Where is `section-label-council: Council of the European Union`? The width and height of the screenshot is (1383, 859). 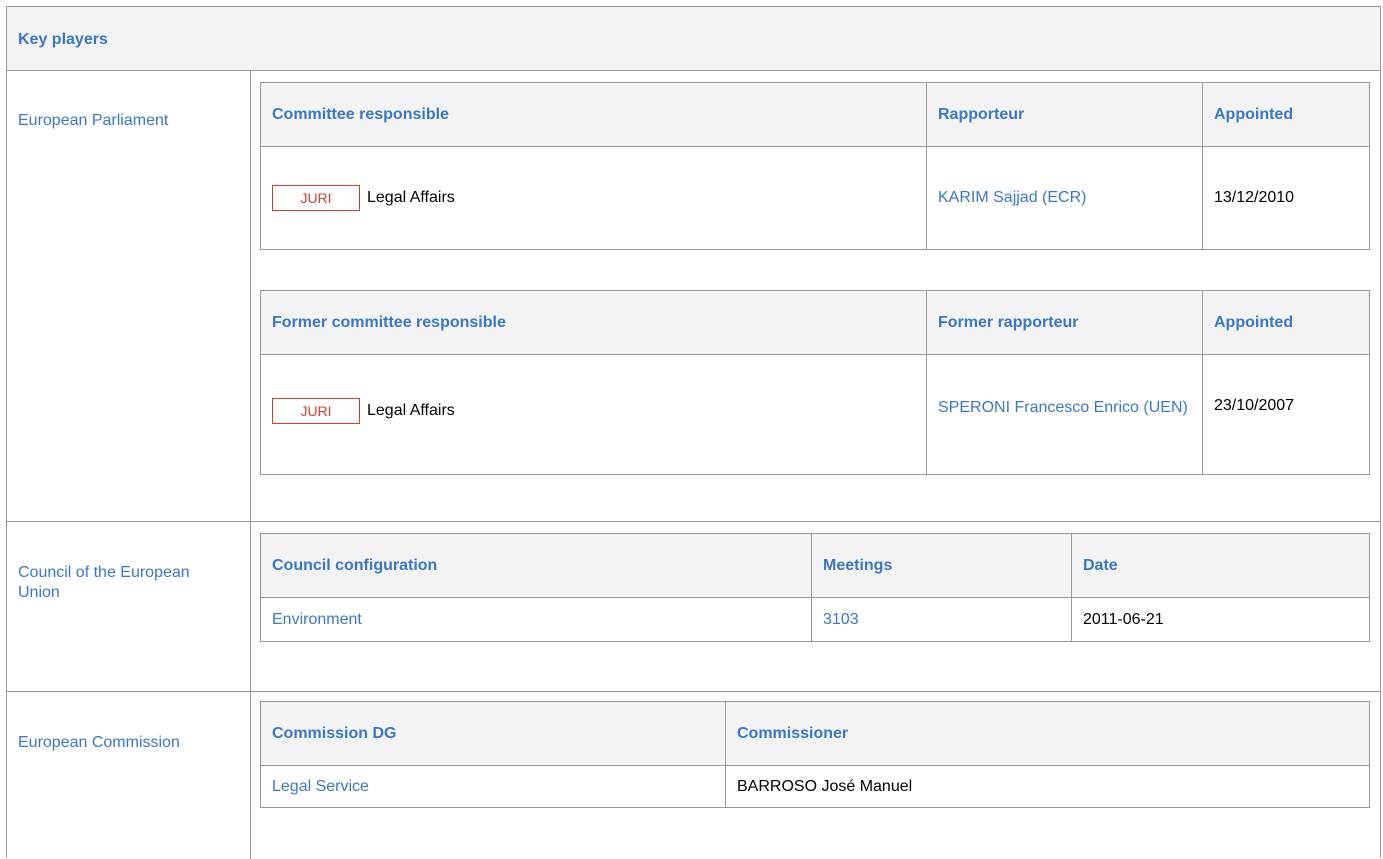
section-label-council: Council of the European Union is located at coordinates (118, 583).